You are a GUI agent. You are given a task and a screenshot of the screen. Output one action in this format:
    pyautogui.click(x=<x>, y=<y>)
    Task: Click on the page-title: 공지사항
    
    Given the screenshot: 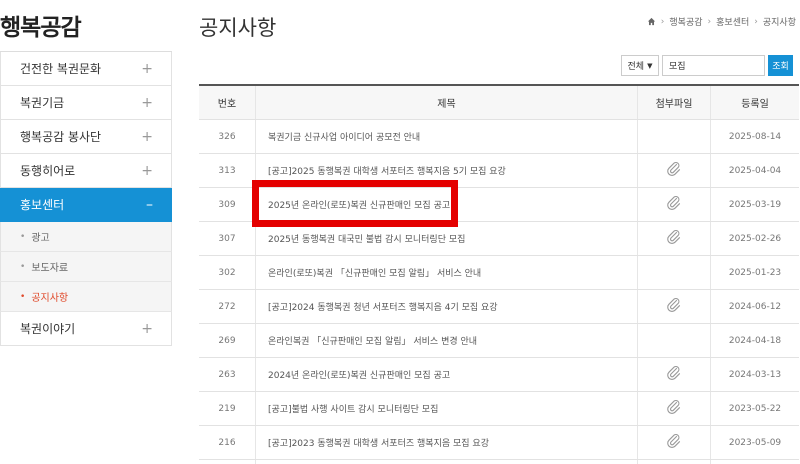 What is the action you would take?
    pyautogui.click(x=238, y=28)
    